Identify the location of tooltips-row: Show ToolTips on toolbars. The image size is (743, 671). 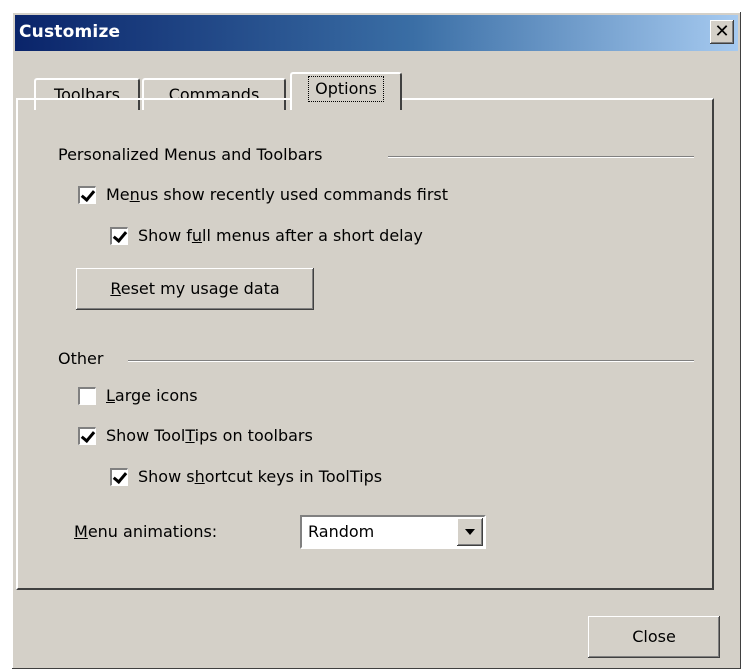
(195, 435).